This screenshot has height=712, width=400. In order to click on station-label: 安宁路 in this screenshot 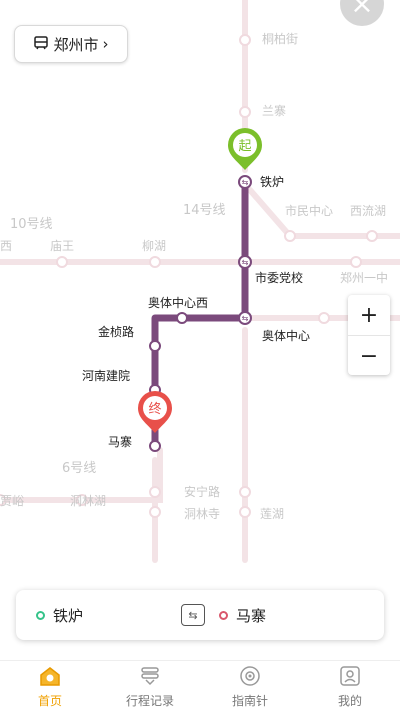, I will do `click(202, 491)`.